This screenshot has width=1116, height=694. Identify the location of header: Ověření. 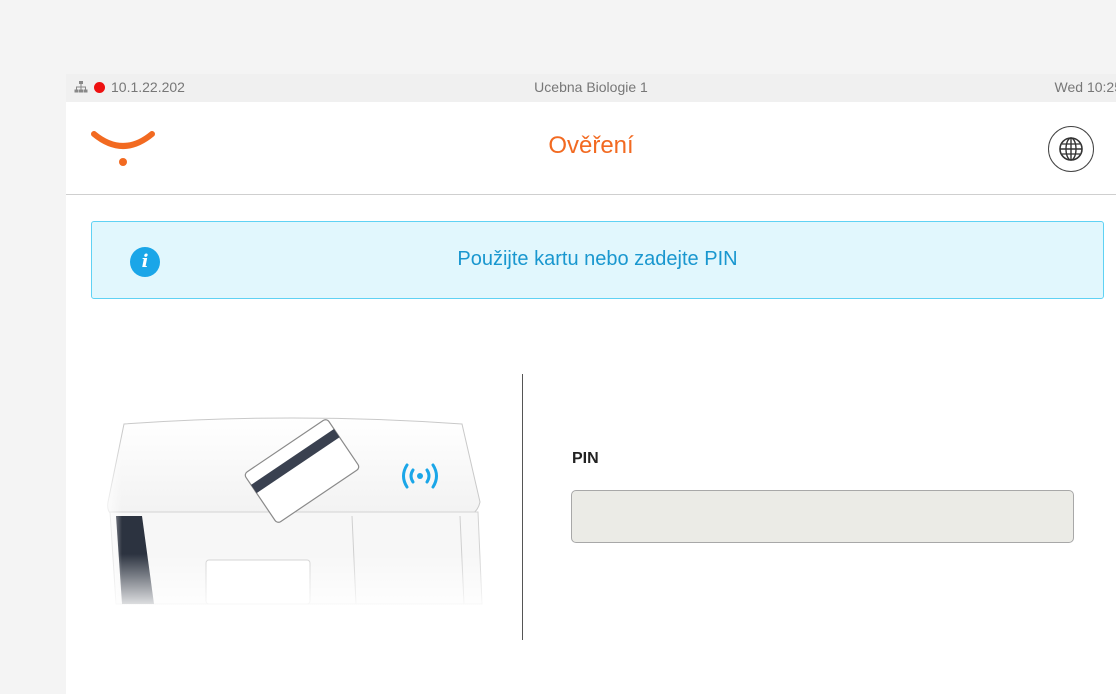
(591, 148).